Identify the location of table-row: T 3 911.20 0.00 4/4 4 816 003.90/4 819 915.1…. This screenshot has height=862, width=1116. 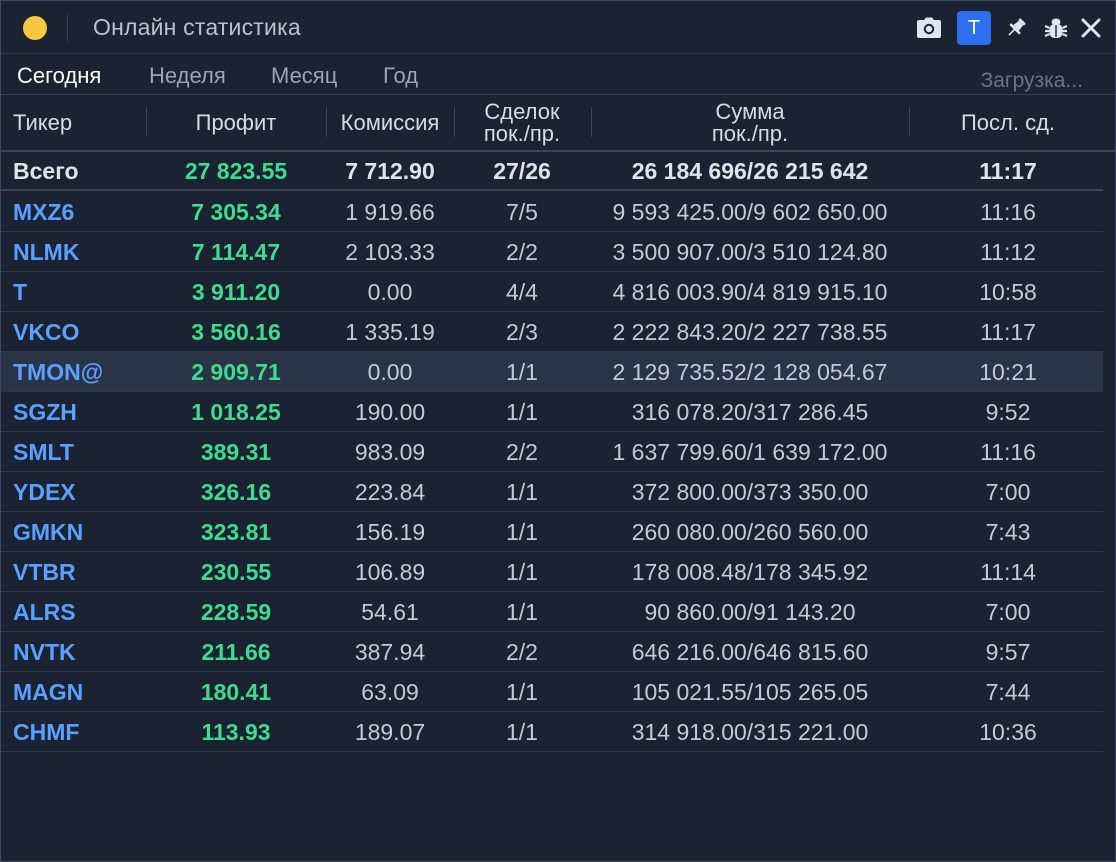
(552, 292).